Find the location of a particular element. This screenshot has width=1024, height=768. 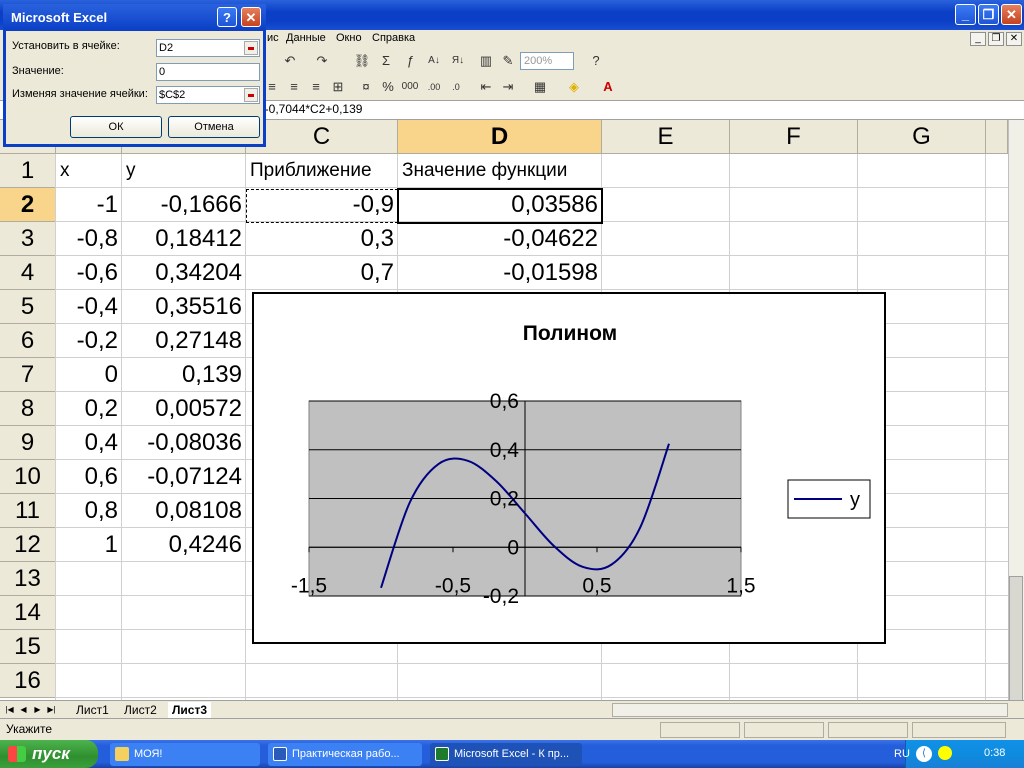

start-button: пуск is located at coordinates (49, 754).